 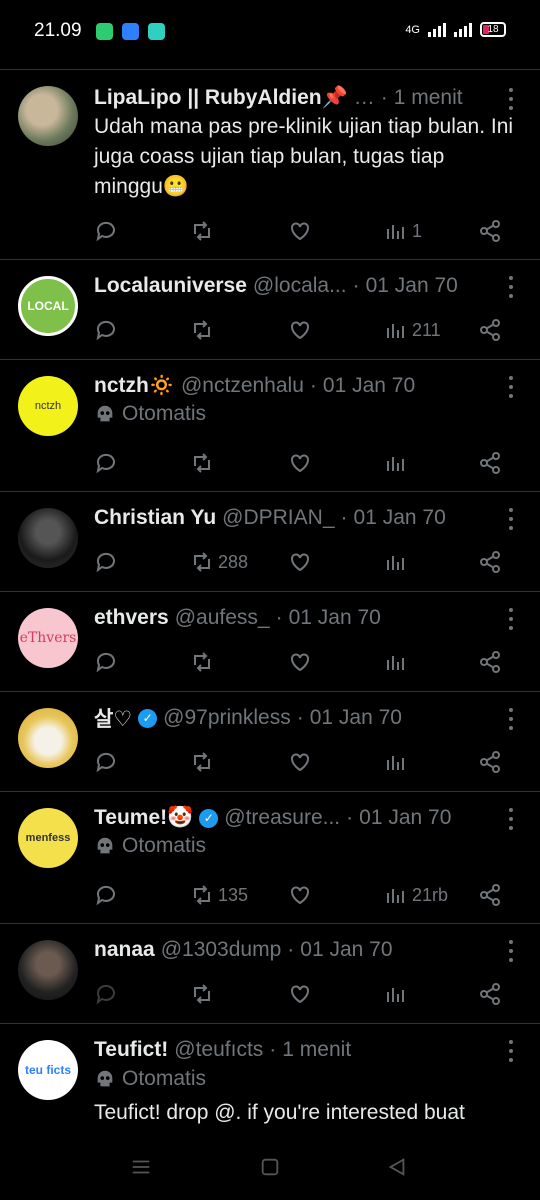 I want to click on display-name: ethvers, so click(x=131, y=618).